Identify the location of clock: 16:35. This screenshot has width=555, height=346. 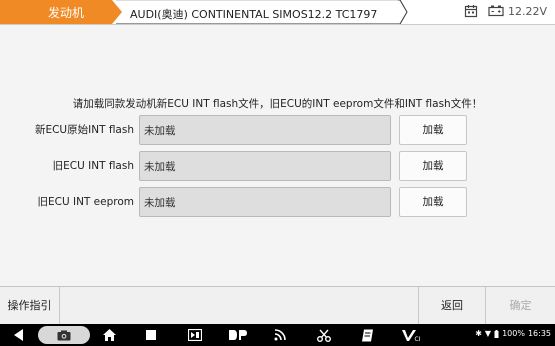
(539, 333).